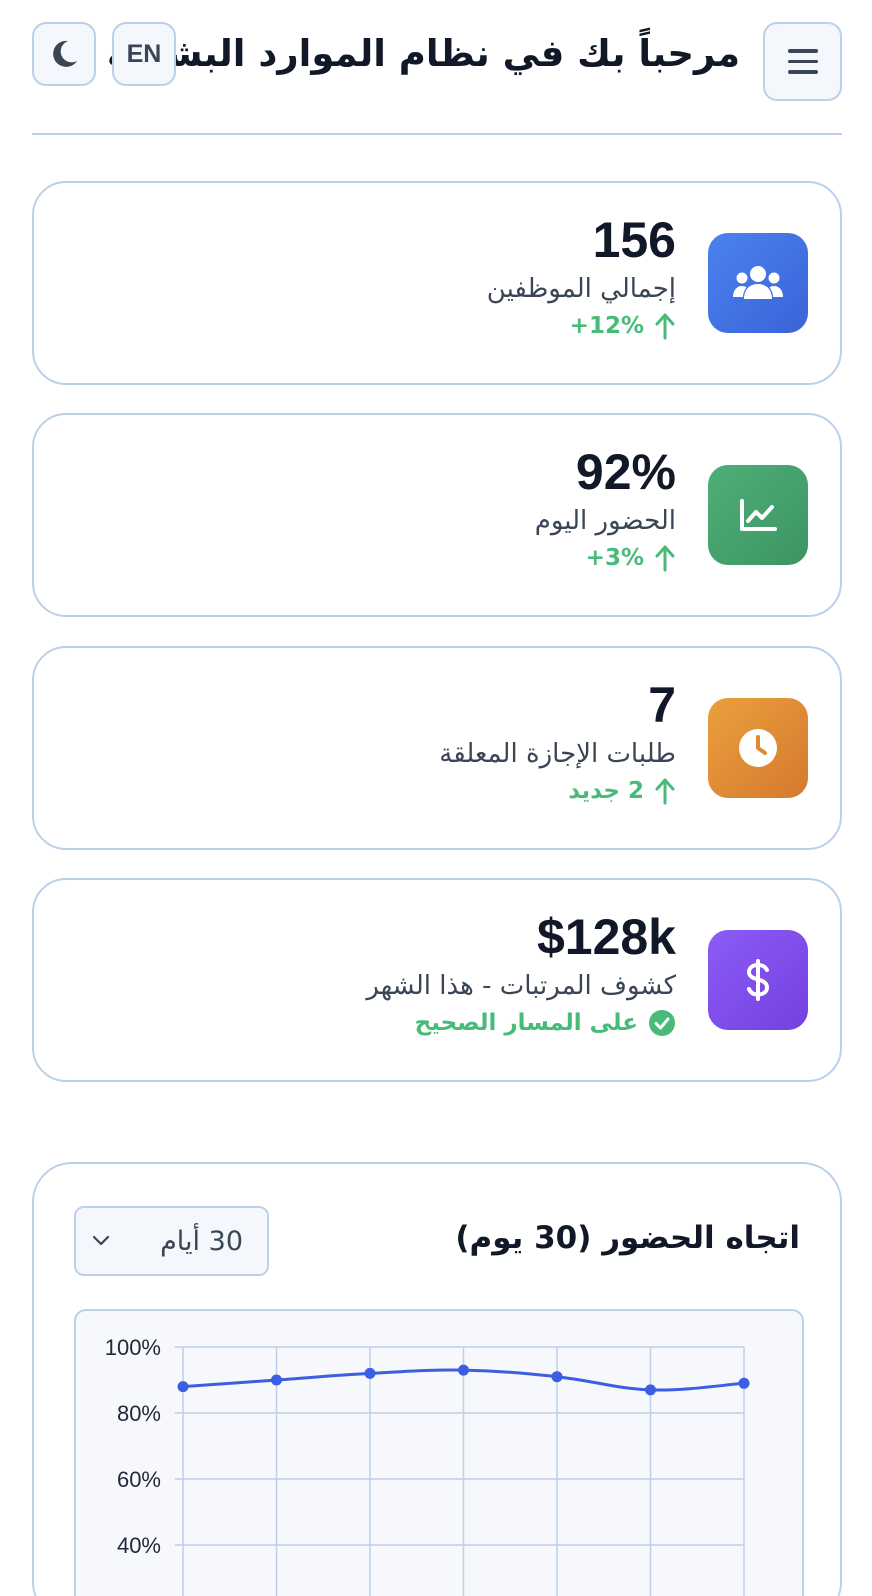 The height and width of the screenshot is (1596, 872). I want to click on stat-text: 156 إجمالي الموظفين +12%, so click(581, 277).